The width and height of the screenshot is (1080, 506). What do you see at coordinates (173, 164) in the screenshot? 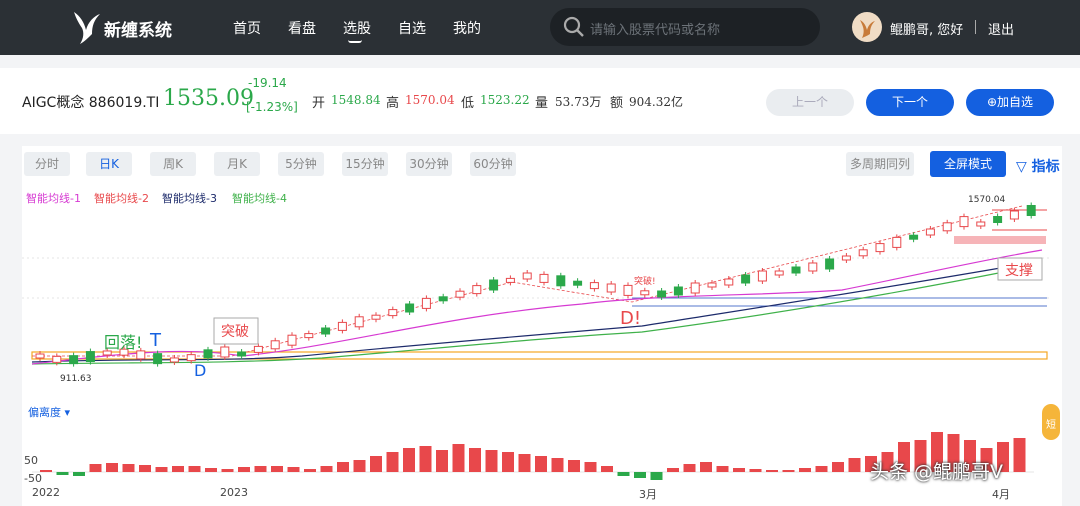
I see `tab-weekly-k: 周K` at bounding box center [173, 164].